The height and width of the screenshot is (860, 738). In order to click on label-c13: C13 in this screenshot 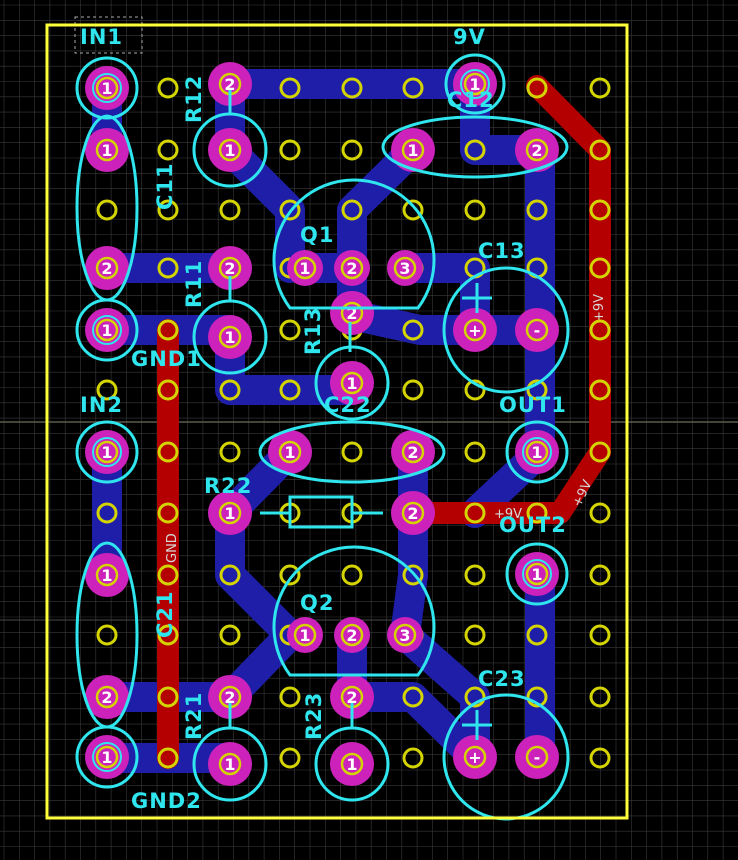, I will do `click(502, 251)`.